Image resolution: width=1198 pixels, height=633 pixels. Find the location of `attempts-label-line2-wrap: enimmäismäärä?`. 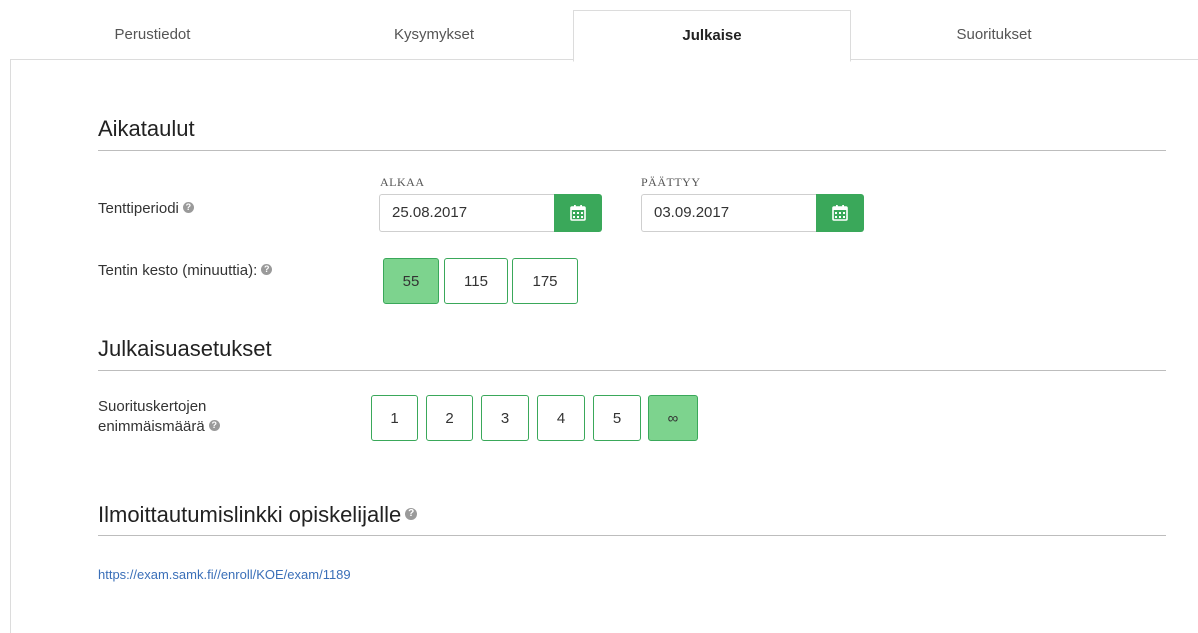

attempts-label-line2-wrap: enimmäismäärä? is located at coordinates (159, 427).